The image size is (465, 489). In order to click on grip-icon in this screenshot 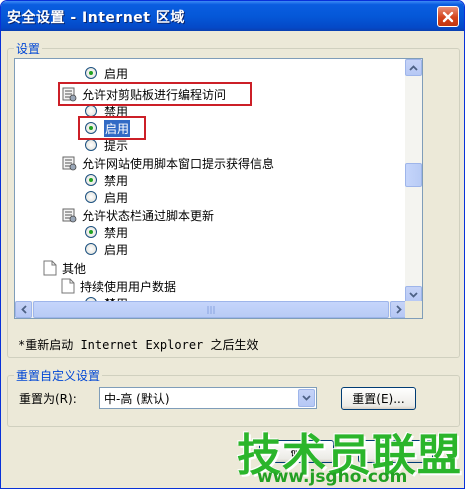, I will do `click(211, 310)`.